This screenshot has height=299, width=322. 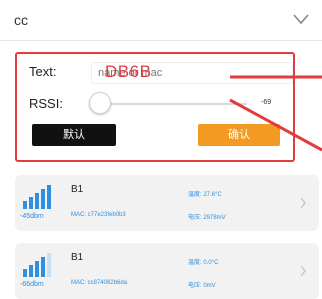 What do you see at coordinates (99, 283) in the screenshot?
I see `device-mac: MAC: cc874082b6da` at bounding box center [99, 283].